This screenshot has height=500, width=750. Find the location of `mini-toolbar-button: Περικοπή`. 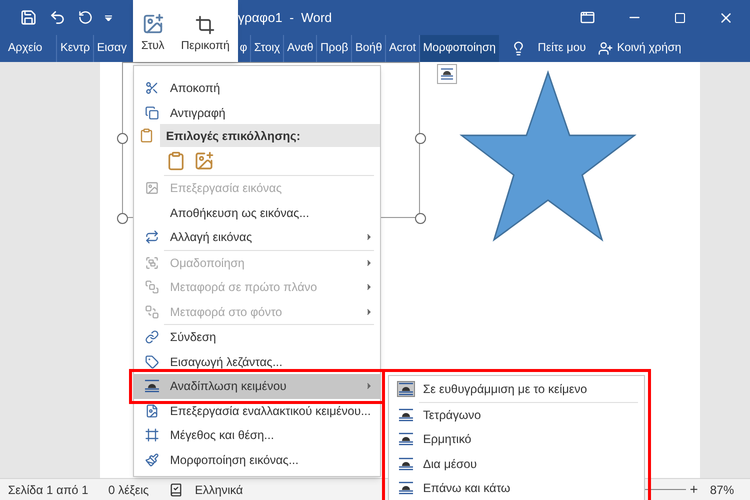

mini-toolbar-button: Περικοπή is located at coordinates (205, 34).